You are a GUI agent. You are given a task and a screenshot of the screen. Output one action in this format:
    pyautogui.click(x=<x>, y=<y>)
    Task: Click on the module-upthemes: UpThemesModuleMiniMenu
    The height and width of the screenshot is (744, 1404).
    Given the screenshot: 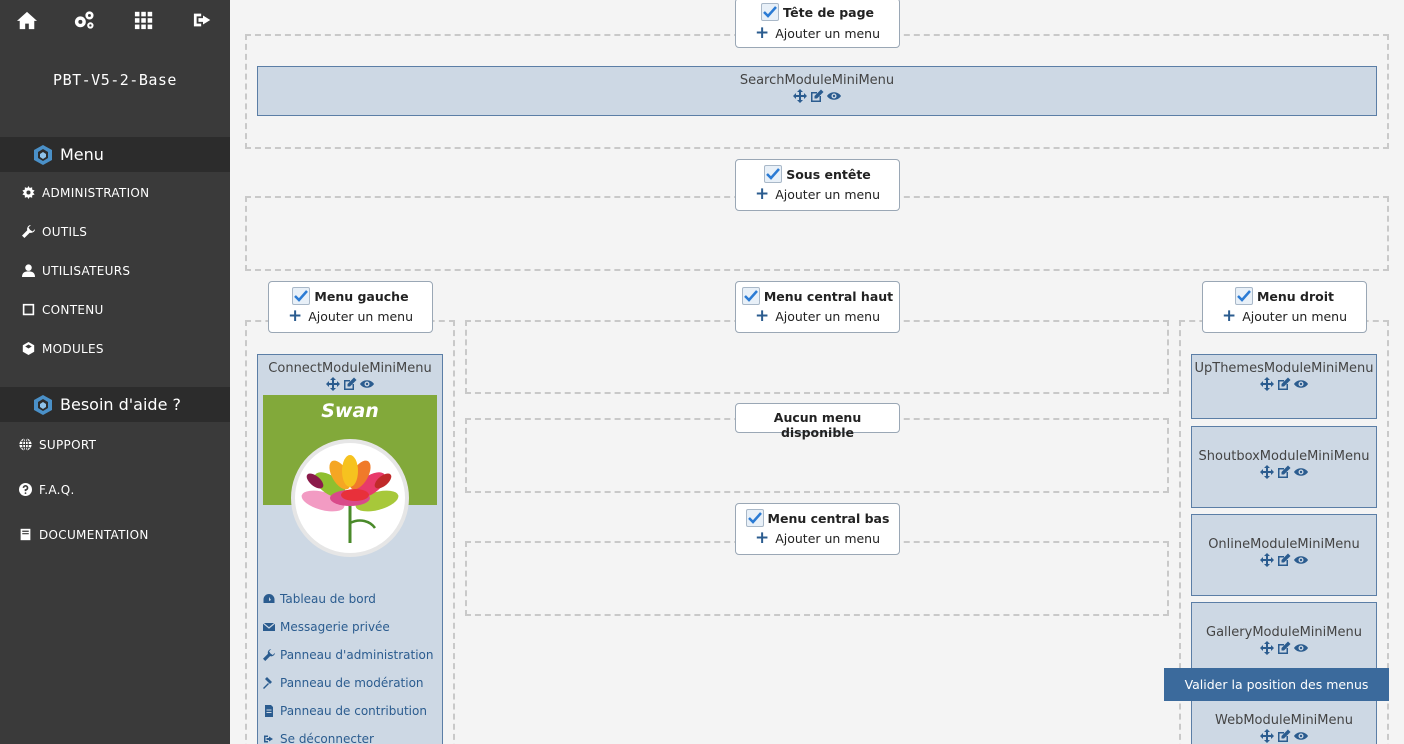 What is the action you would take?
    pyautogui.click(x=1284, y=386)
    